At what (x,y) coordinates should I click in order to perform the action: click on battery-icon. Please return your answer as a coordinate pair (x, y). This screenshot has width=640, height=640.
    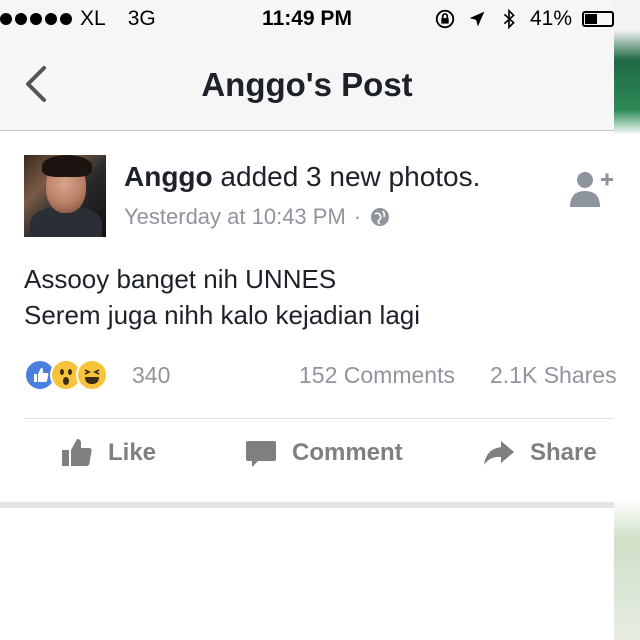
    Looking at the image, I should click on (598, 19).